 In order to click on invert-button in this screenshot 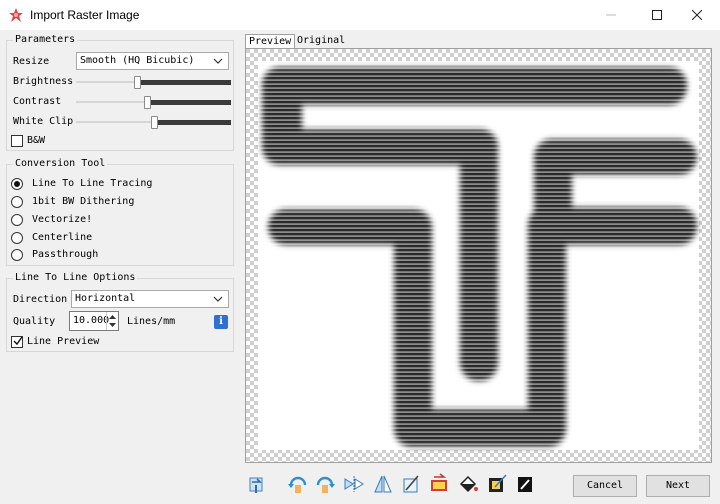, I will do `click(439, 484)`.